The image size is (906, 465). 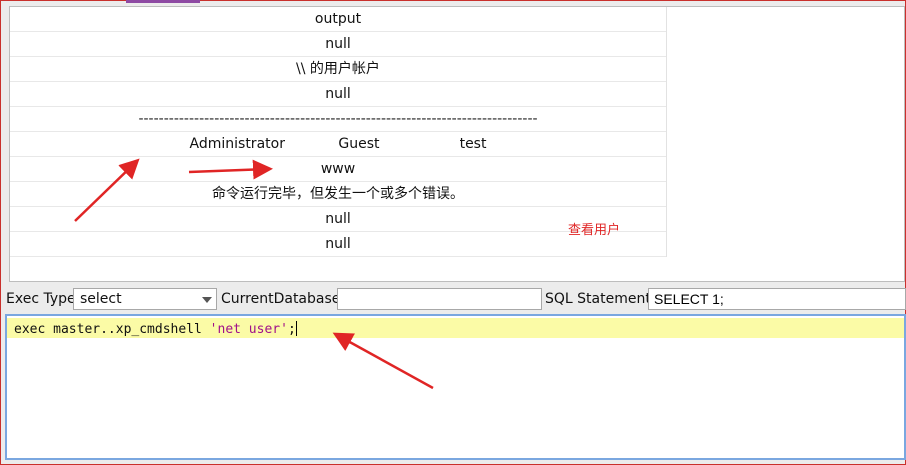 I want to click on text-cursor, so click(x=296, y=328).